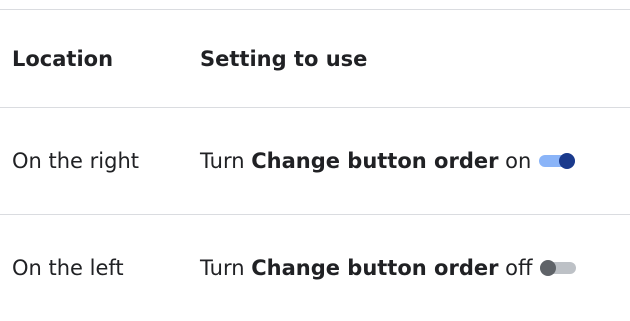 The image size is (630, 321). I want to click on header-setting: Setting to use, so click(284, 58).